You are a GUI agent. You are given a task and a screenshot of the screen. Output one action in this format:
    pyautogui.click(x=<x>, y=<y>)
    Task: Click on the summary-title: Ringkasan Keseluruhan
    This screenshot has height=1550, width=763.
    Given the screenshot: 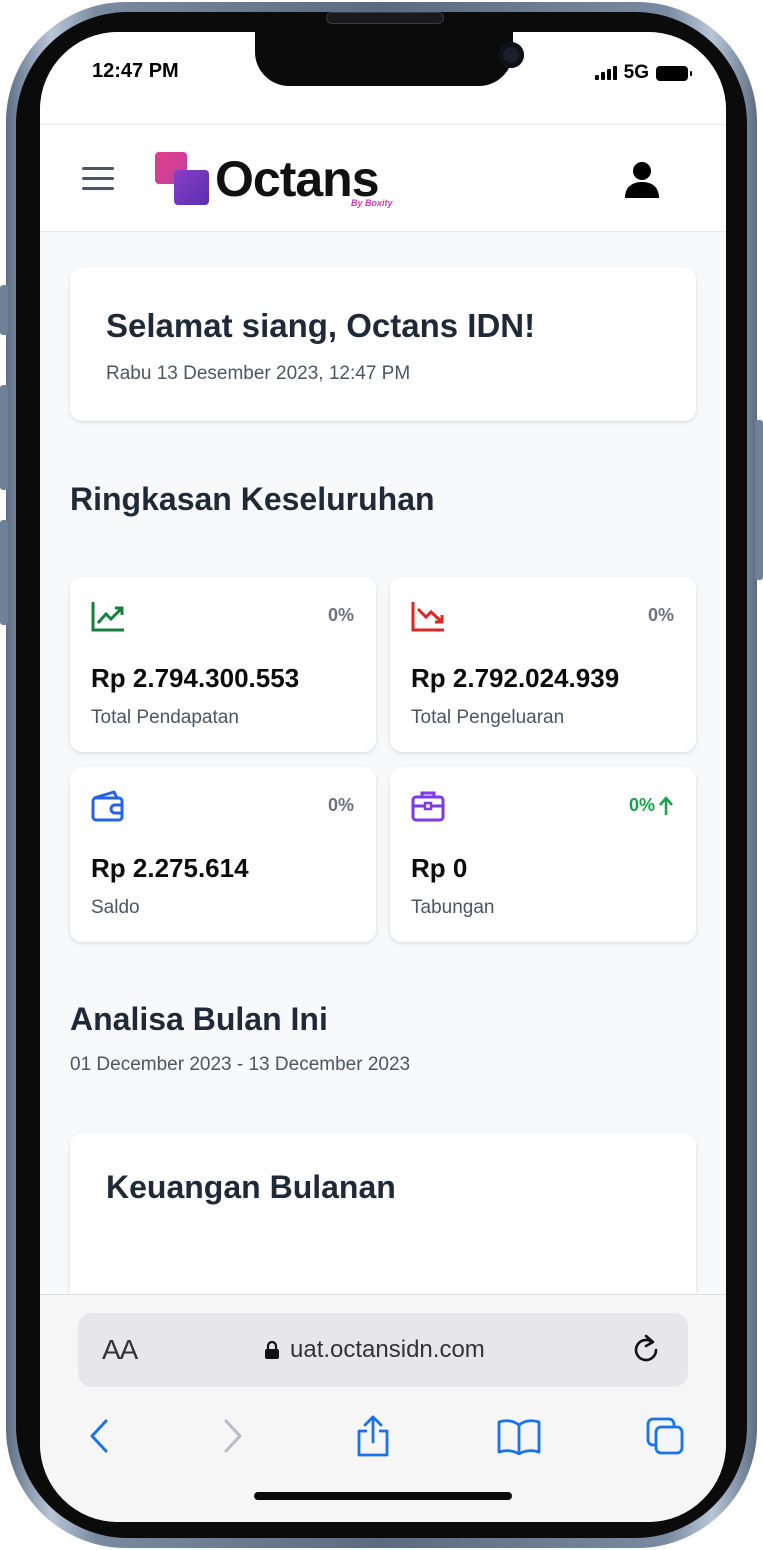 What is the action you would take?
    pyautogui.click(x=252, y=499)
    